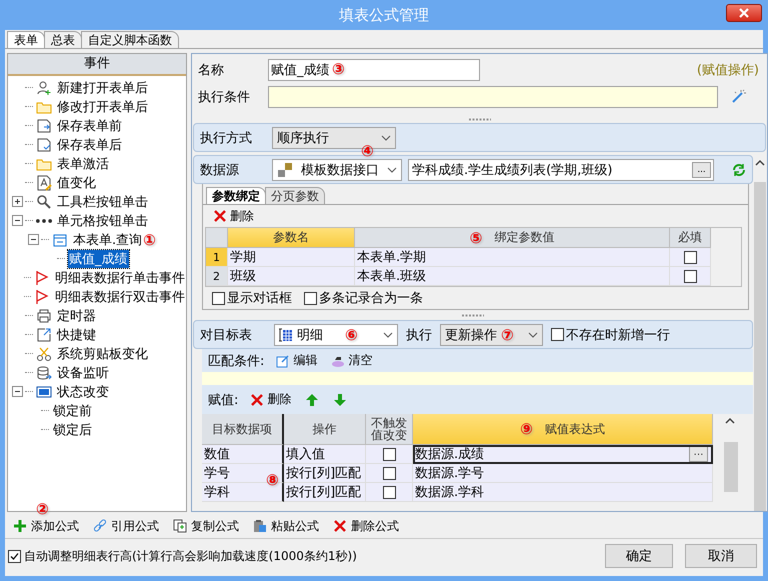  What do you see at coordinates (102, 87) in the screenshot?
I see `tree-item: 新建打开表单后` at bounding box center [102, 87].